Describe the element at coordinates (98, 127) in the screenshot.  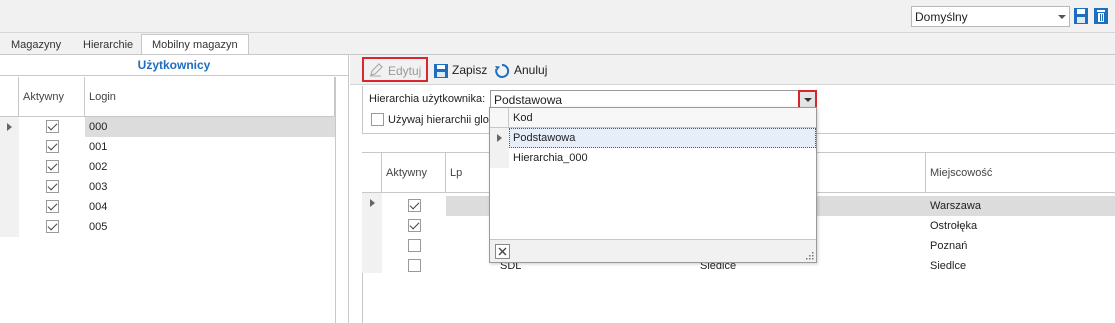
I see `login-cell: 000` at that location.